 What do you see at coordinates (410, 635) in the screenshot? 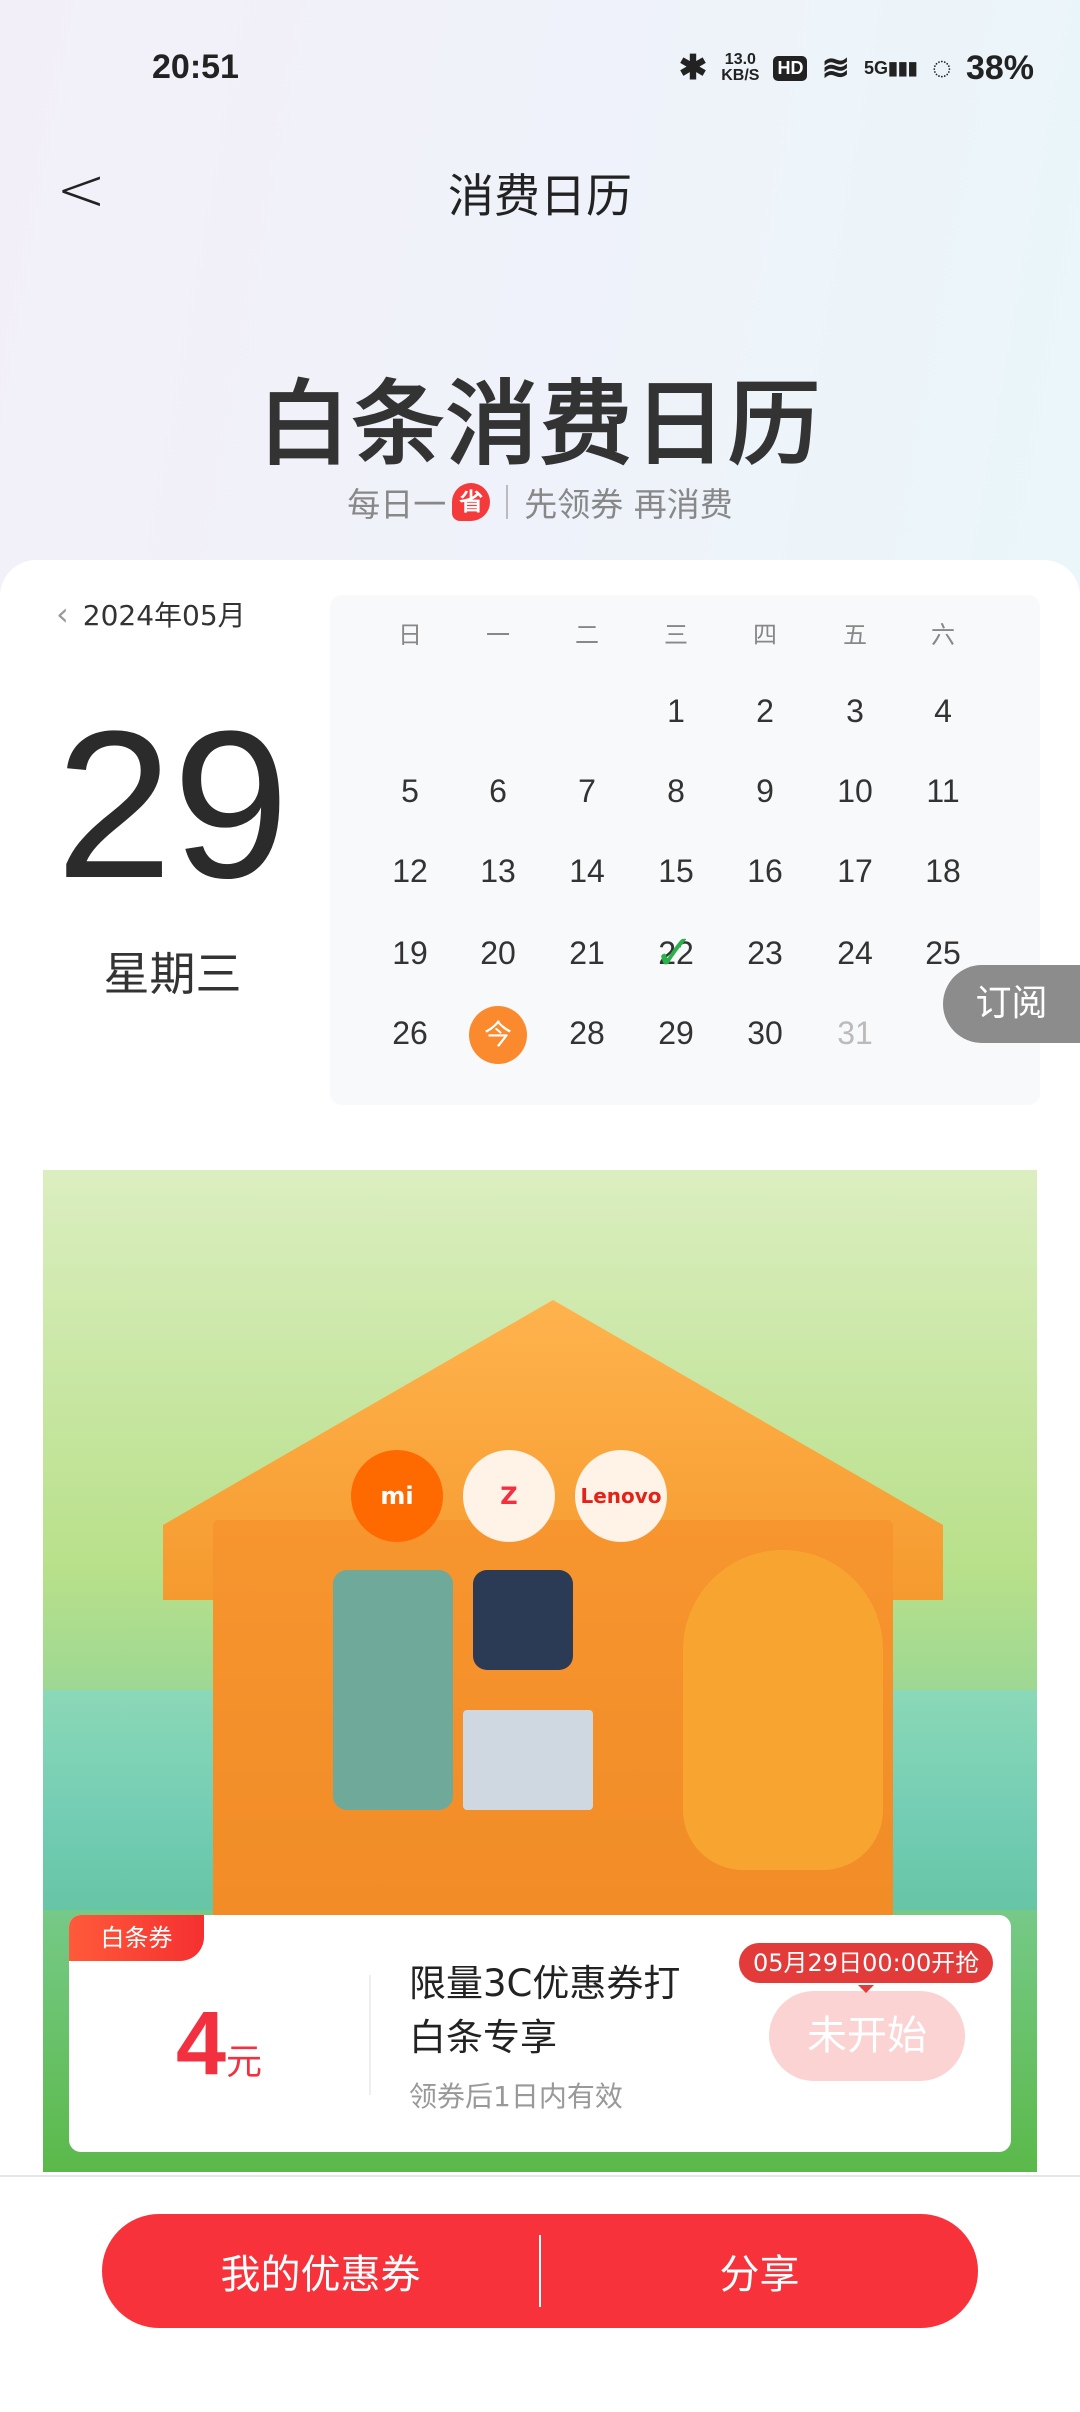
I see `weekday-header: 日` at bounding box center [410, 635].